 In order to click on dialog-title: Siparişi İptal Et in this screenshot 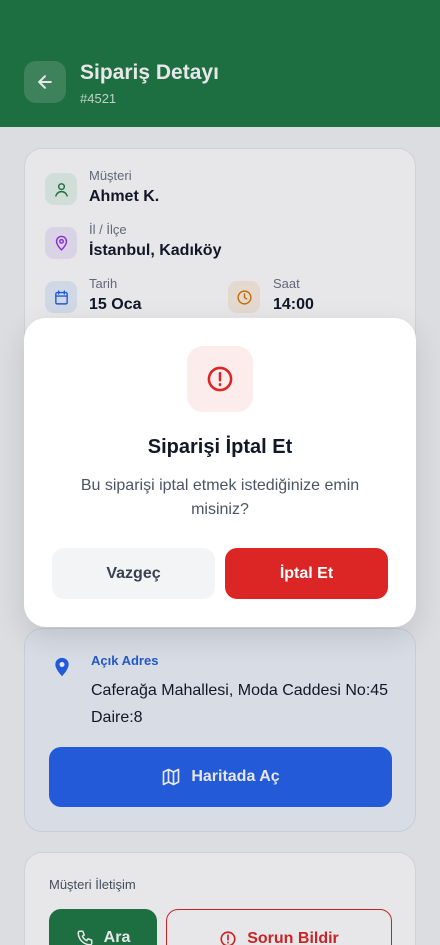, I will do `click(220, 447)`.